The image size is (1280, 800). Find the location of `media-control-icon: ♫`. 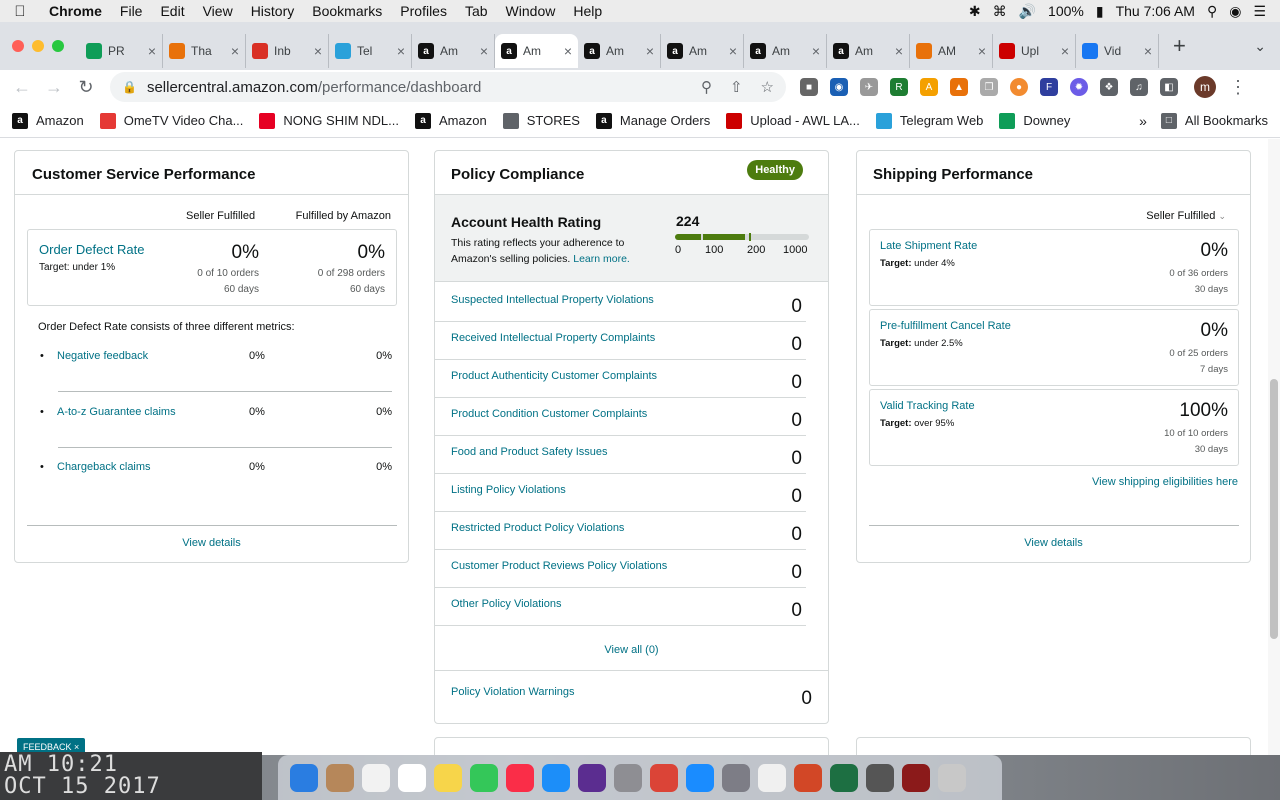

media-control-icon: ♫ is located at coordinates (1139, 87).